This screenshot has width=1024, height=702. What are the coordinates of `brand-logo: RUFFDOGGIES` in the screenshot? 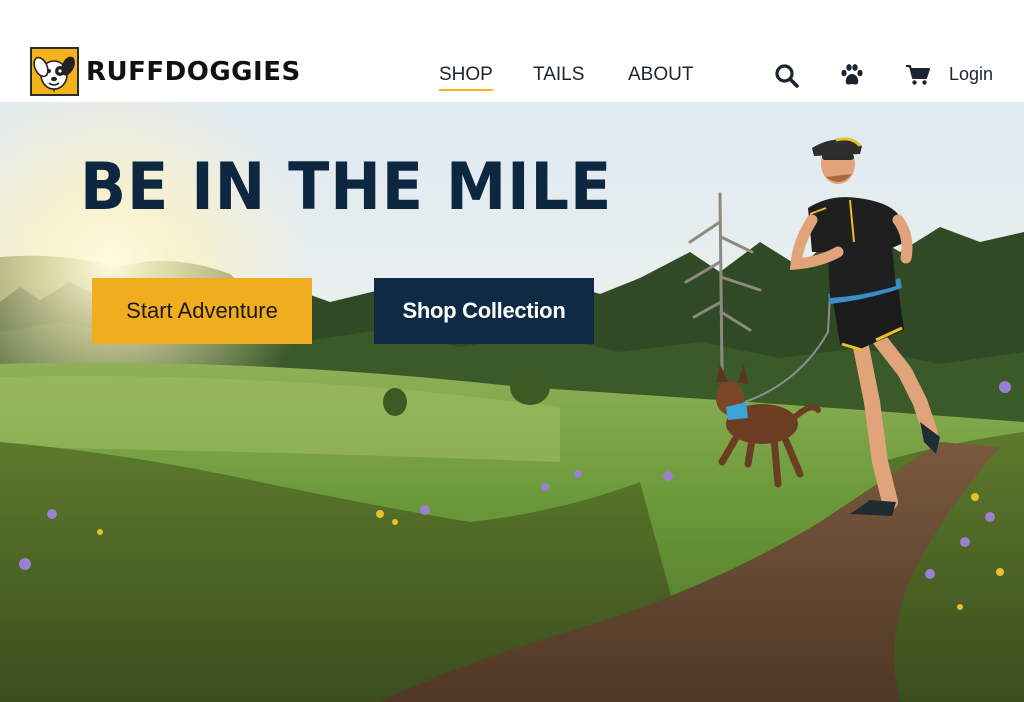 It's located at (165, 71).